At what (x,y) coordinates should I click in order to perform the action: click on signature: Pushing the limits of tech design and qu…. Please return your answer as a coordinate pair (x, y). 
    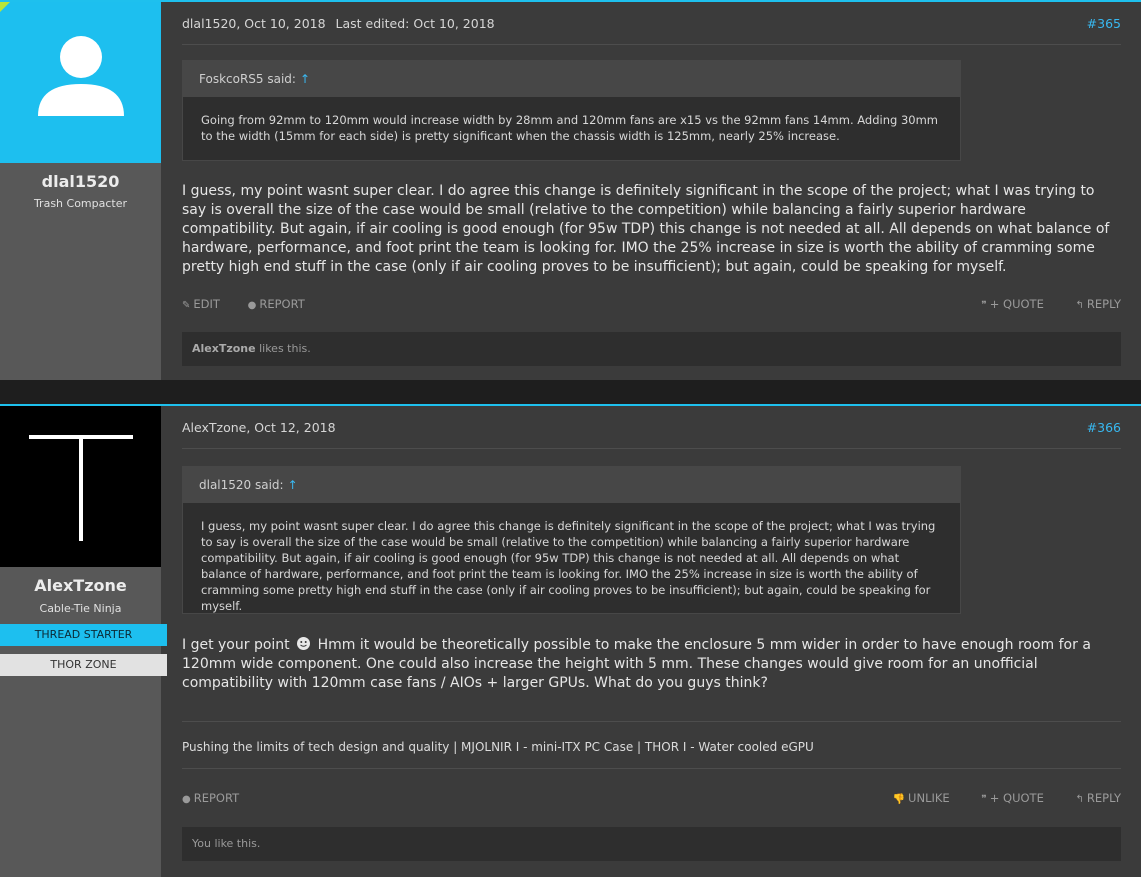
    Looking at the image, I should click on (498, 747).